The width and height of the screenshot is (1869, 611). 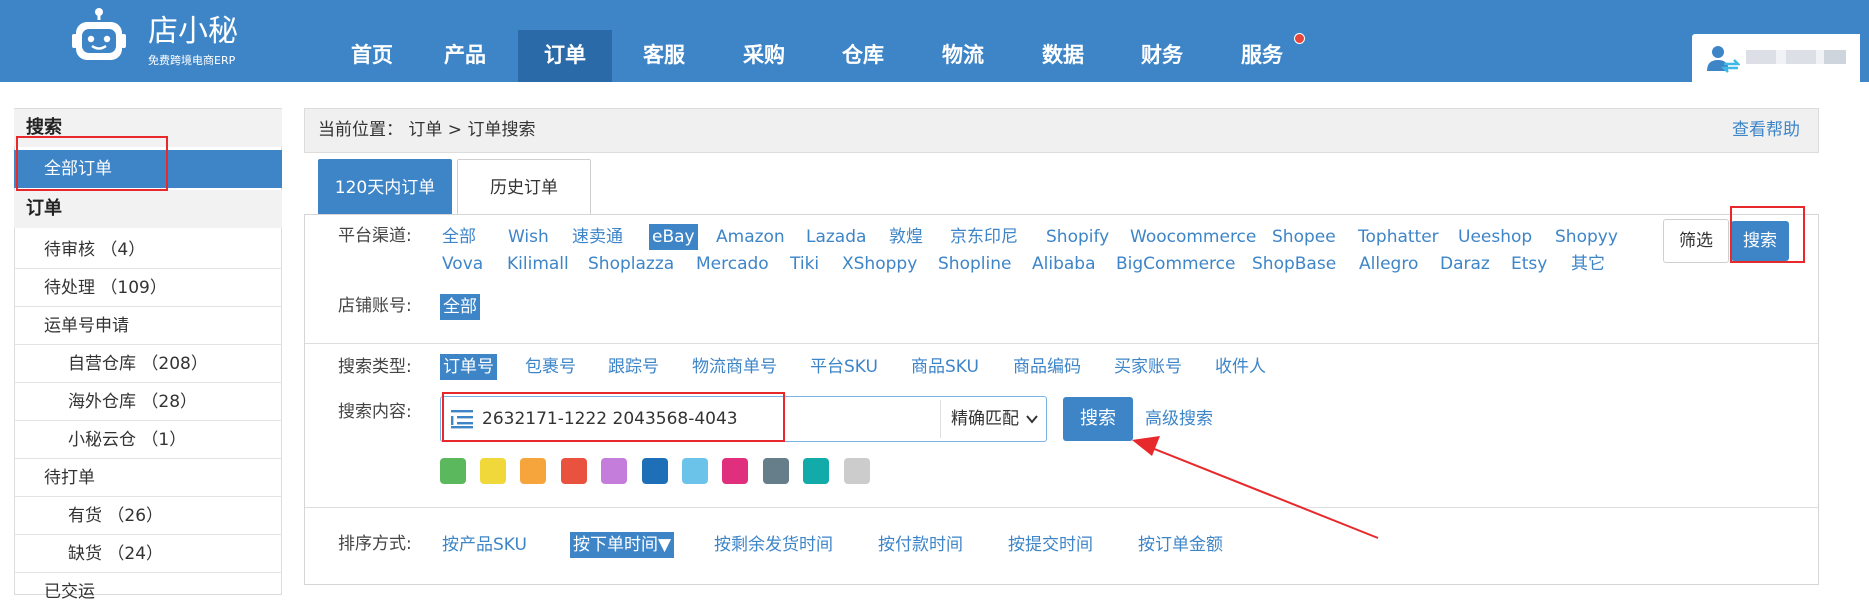 What do you see at coordinates (776, 471) in the screenshot?
I see `color-tag-slate` at bounding box center [776, 471].